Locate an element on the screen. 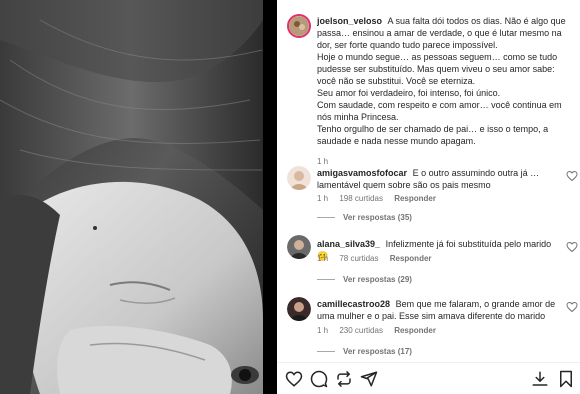 This screenshot has height=394, width=580. comment-2-username: alana_silva39_ is located at coordinates (348, 244).